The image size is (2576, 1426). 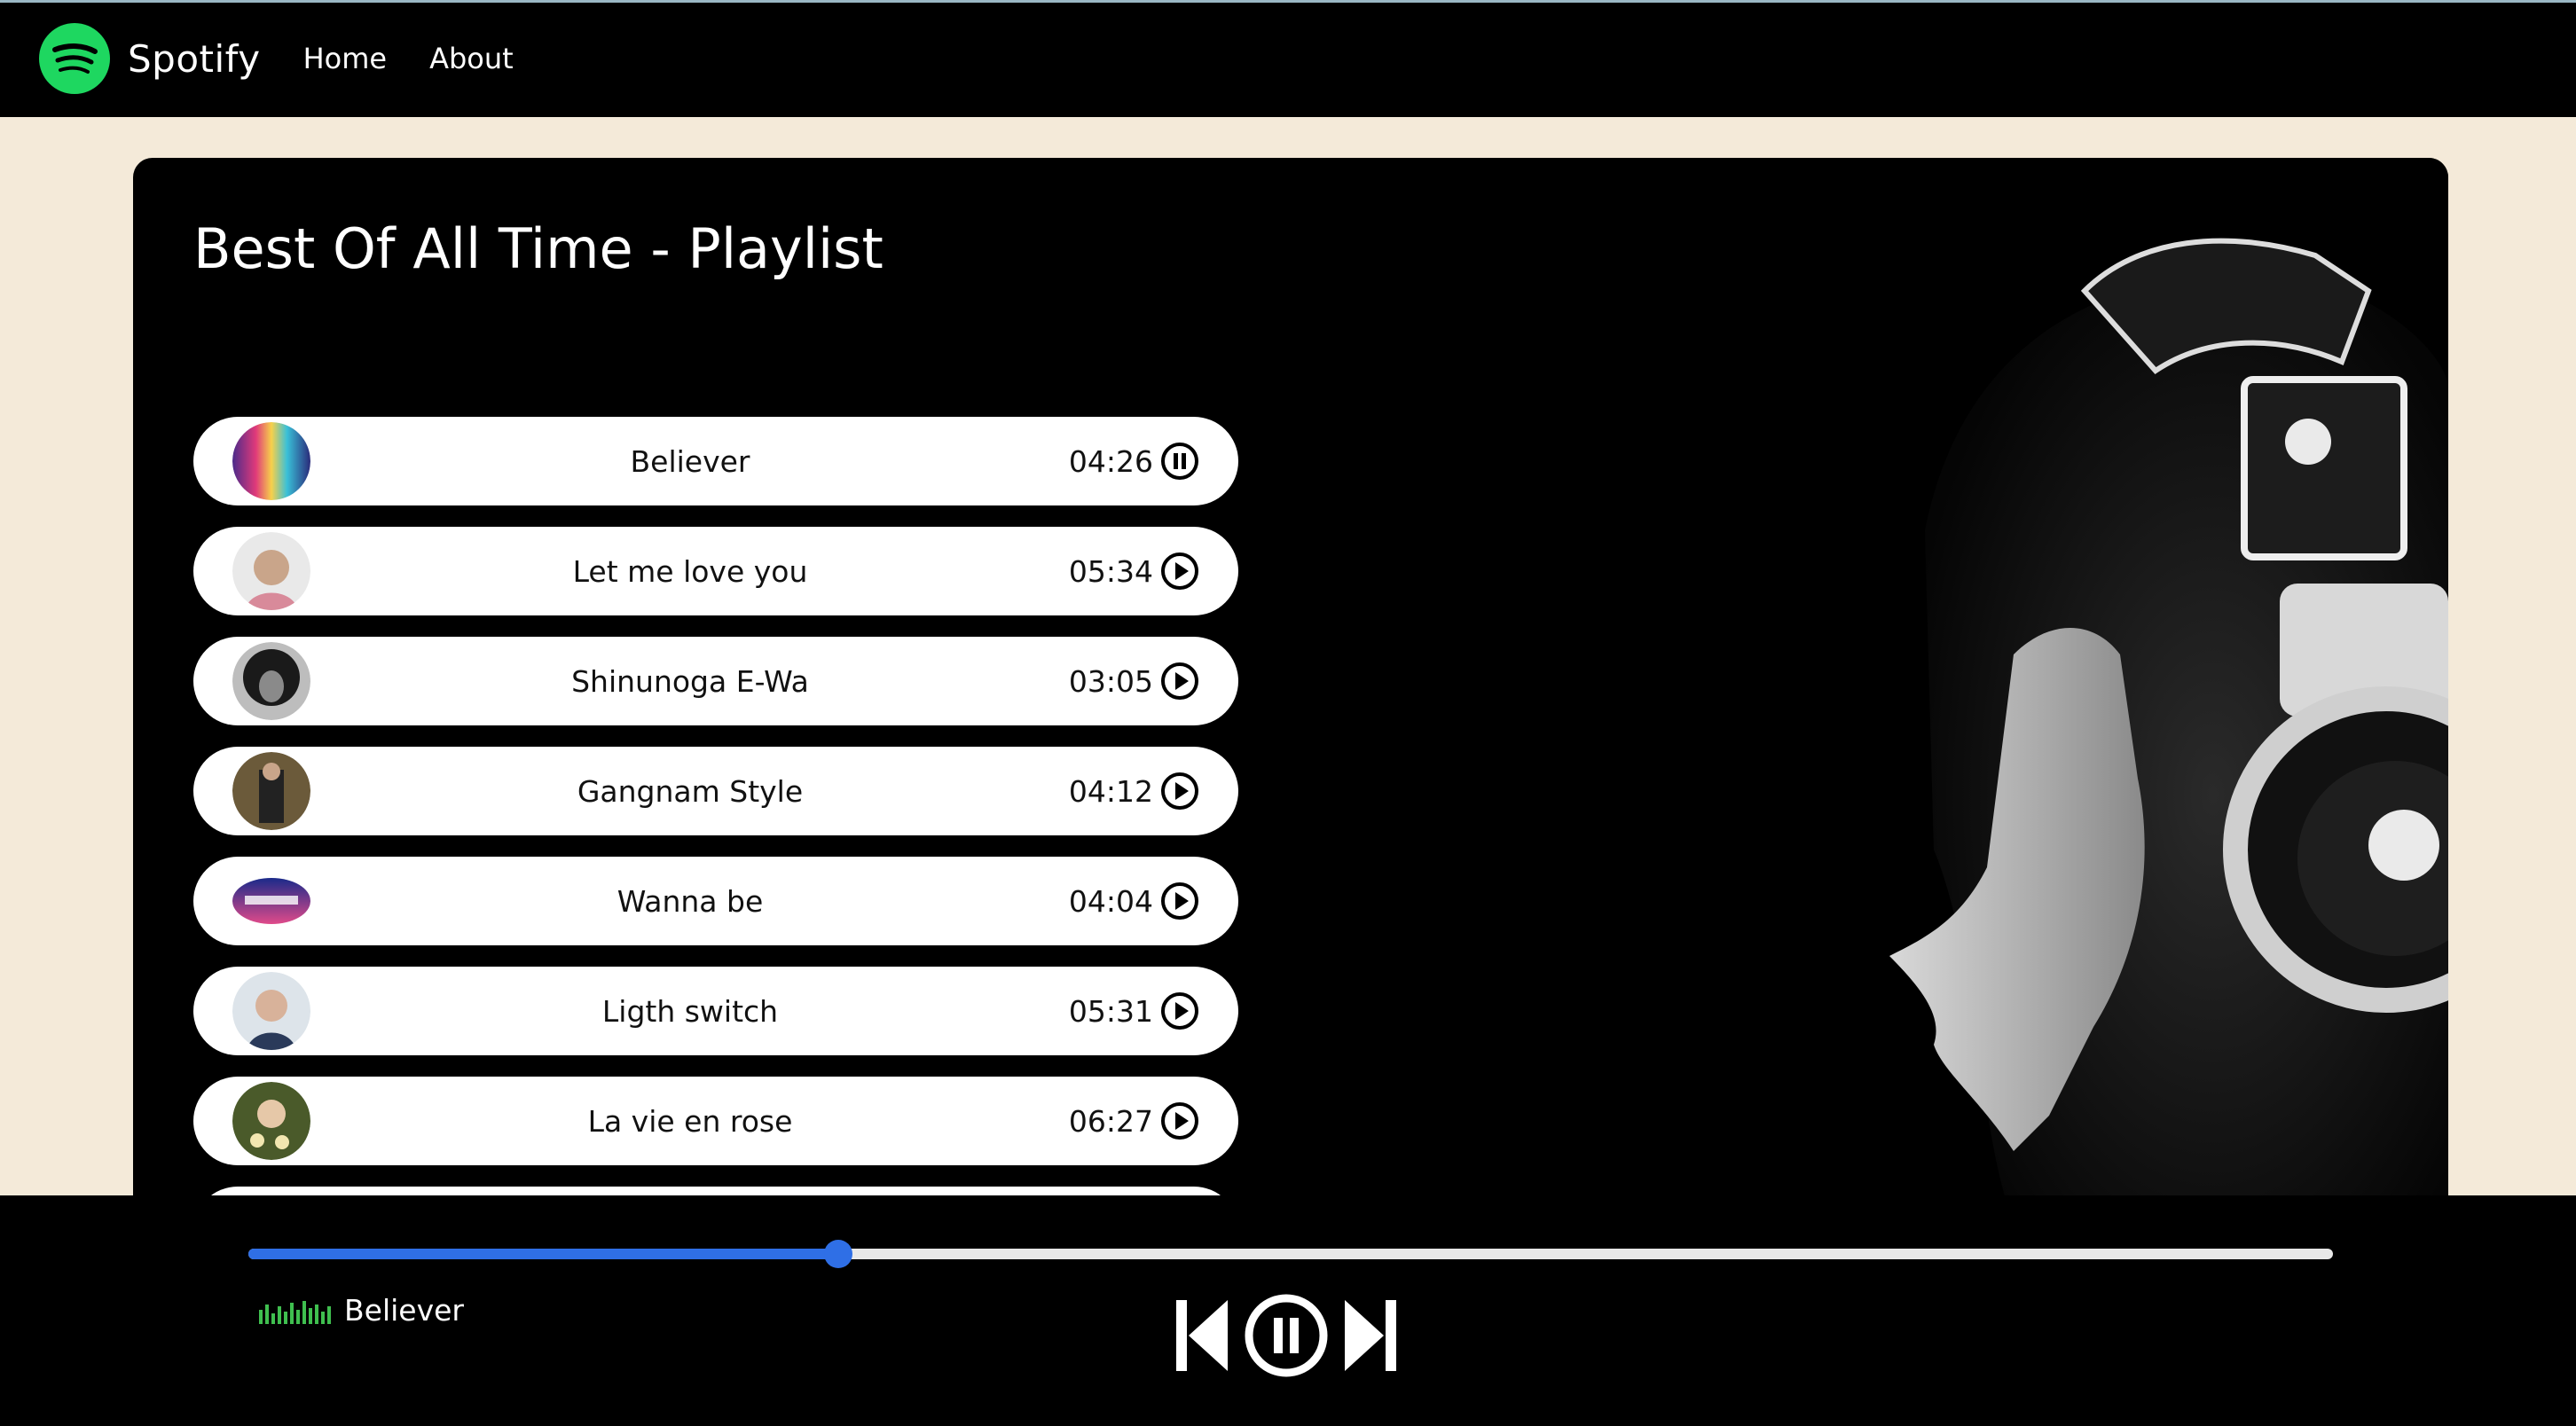 I want to click on nav-link-about: About, so click(x=471, y=58).